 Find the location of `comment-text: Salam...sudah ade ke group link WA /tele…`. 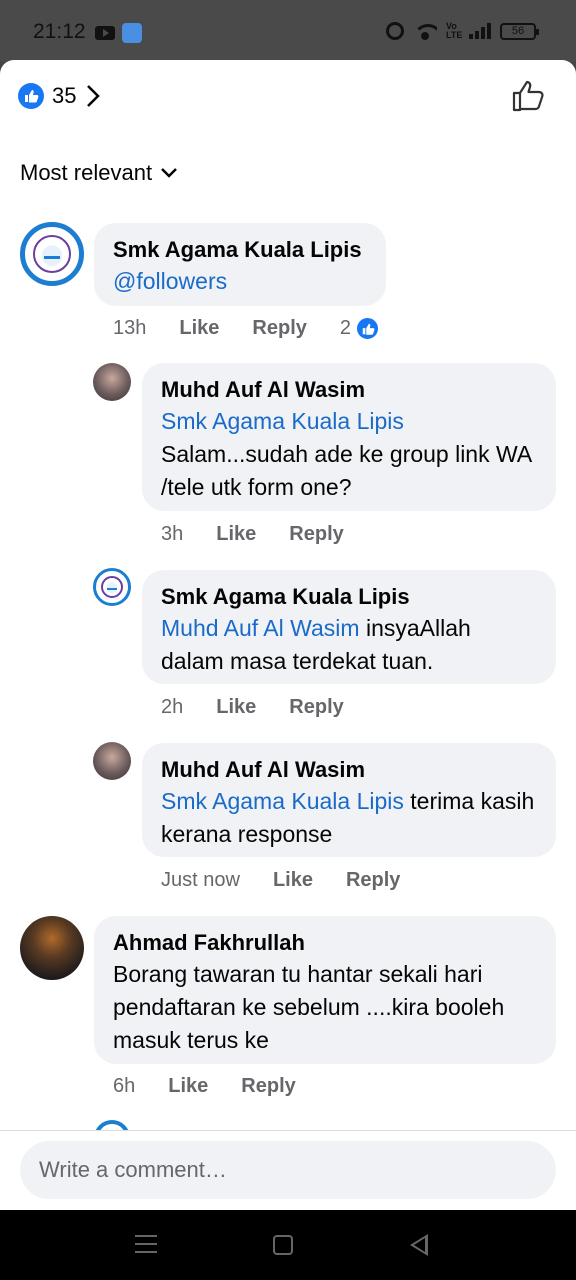

comment-text: Salam...sudah ade ke group link WA /tele… is located at coordinates (346, 470).